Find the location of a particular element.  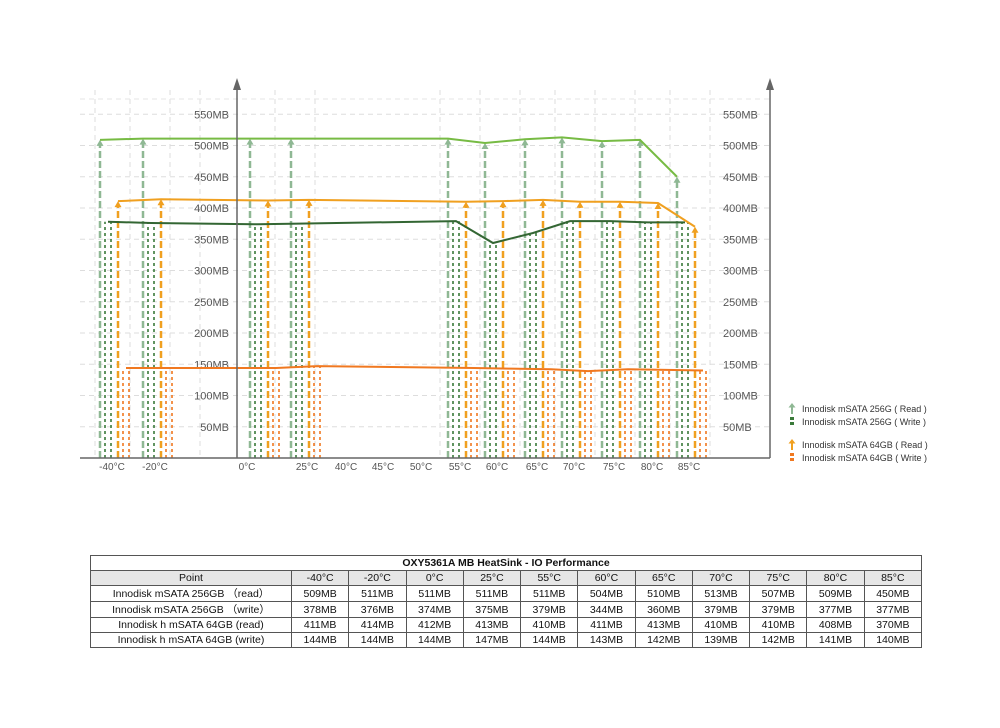

y-tick-label-right: 400MB is located at coordinates (740, 209).